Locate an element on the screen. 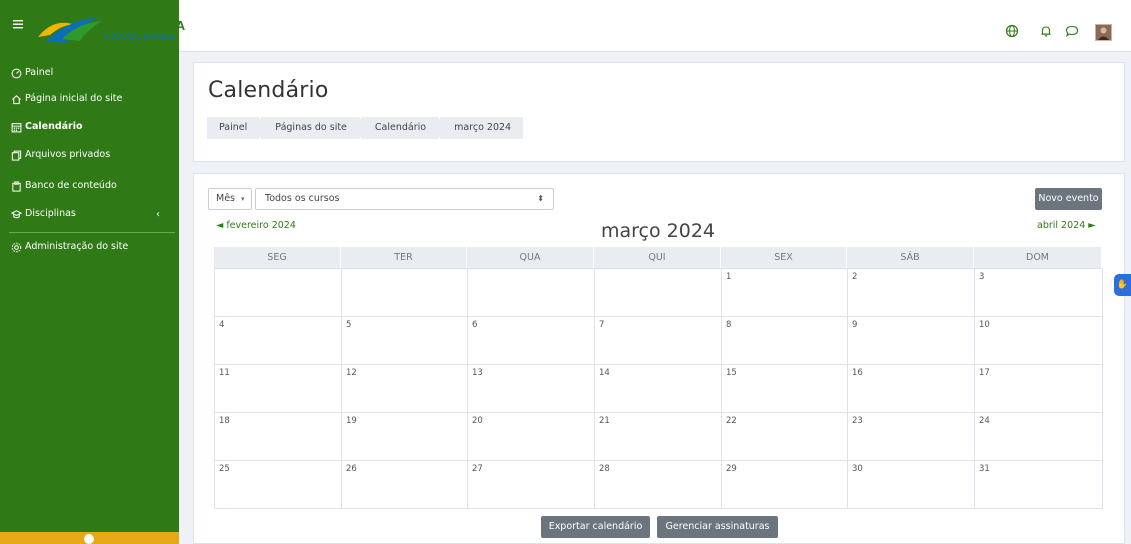  user-avatar is located at coordinates (1103, 32).